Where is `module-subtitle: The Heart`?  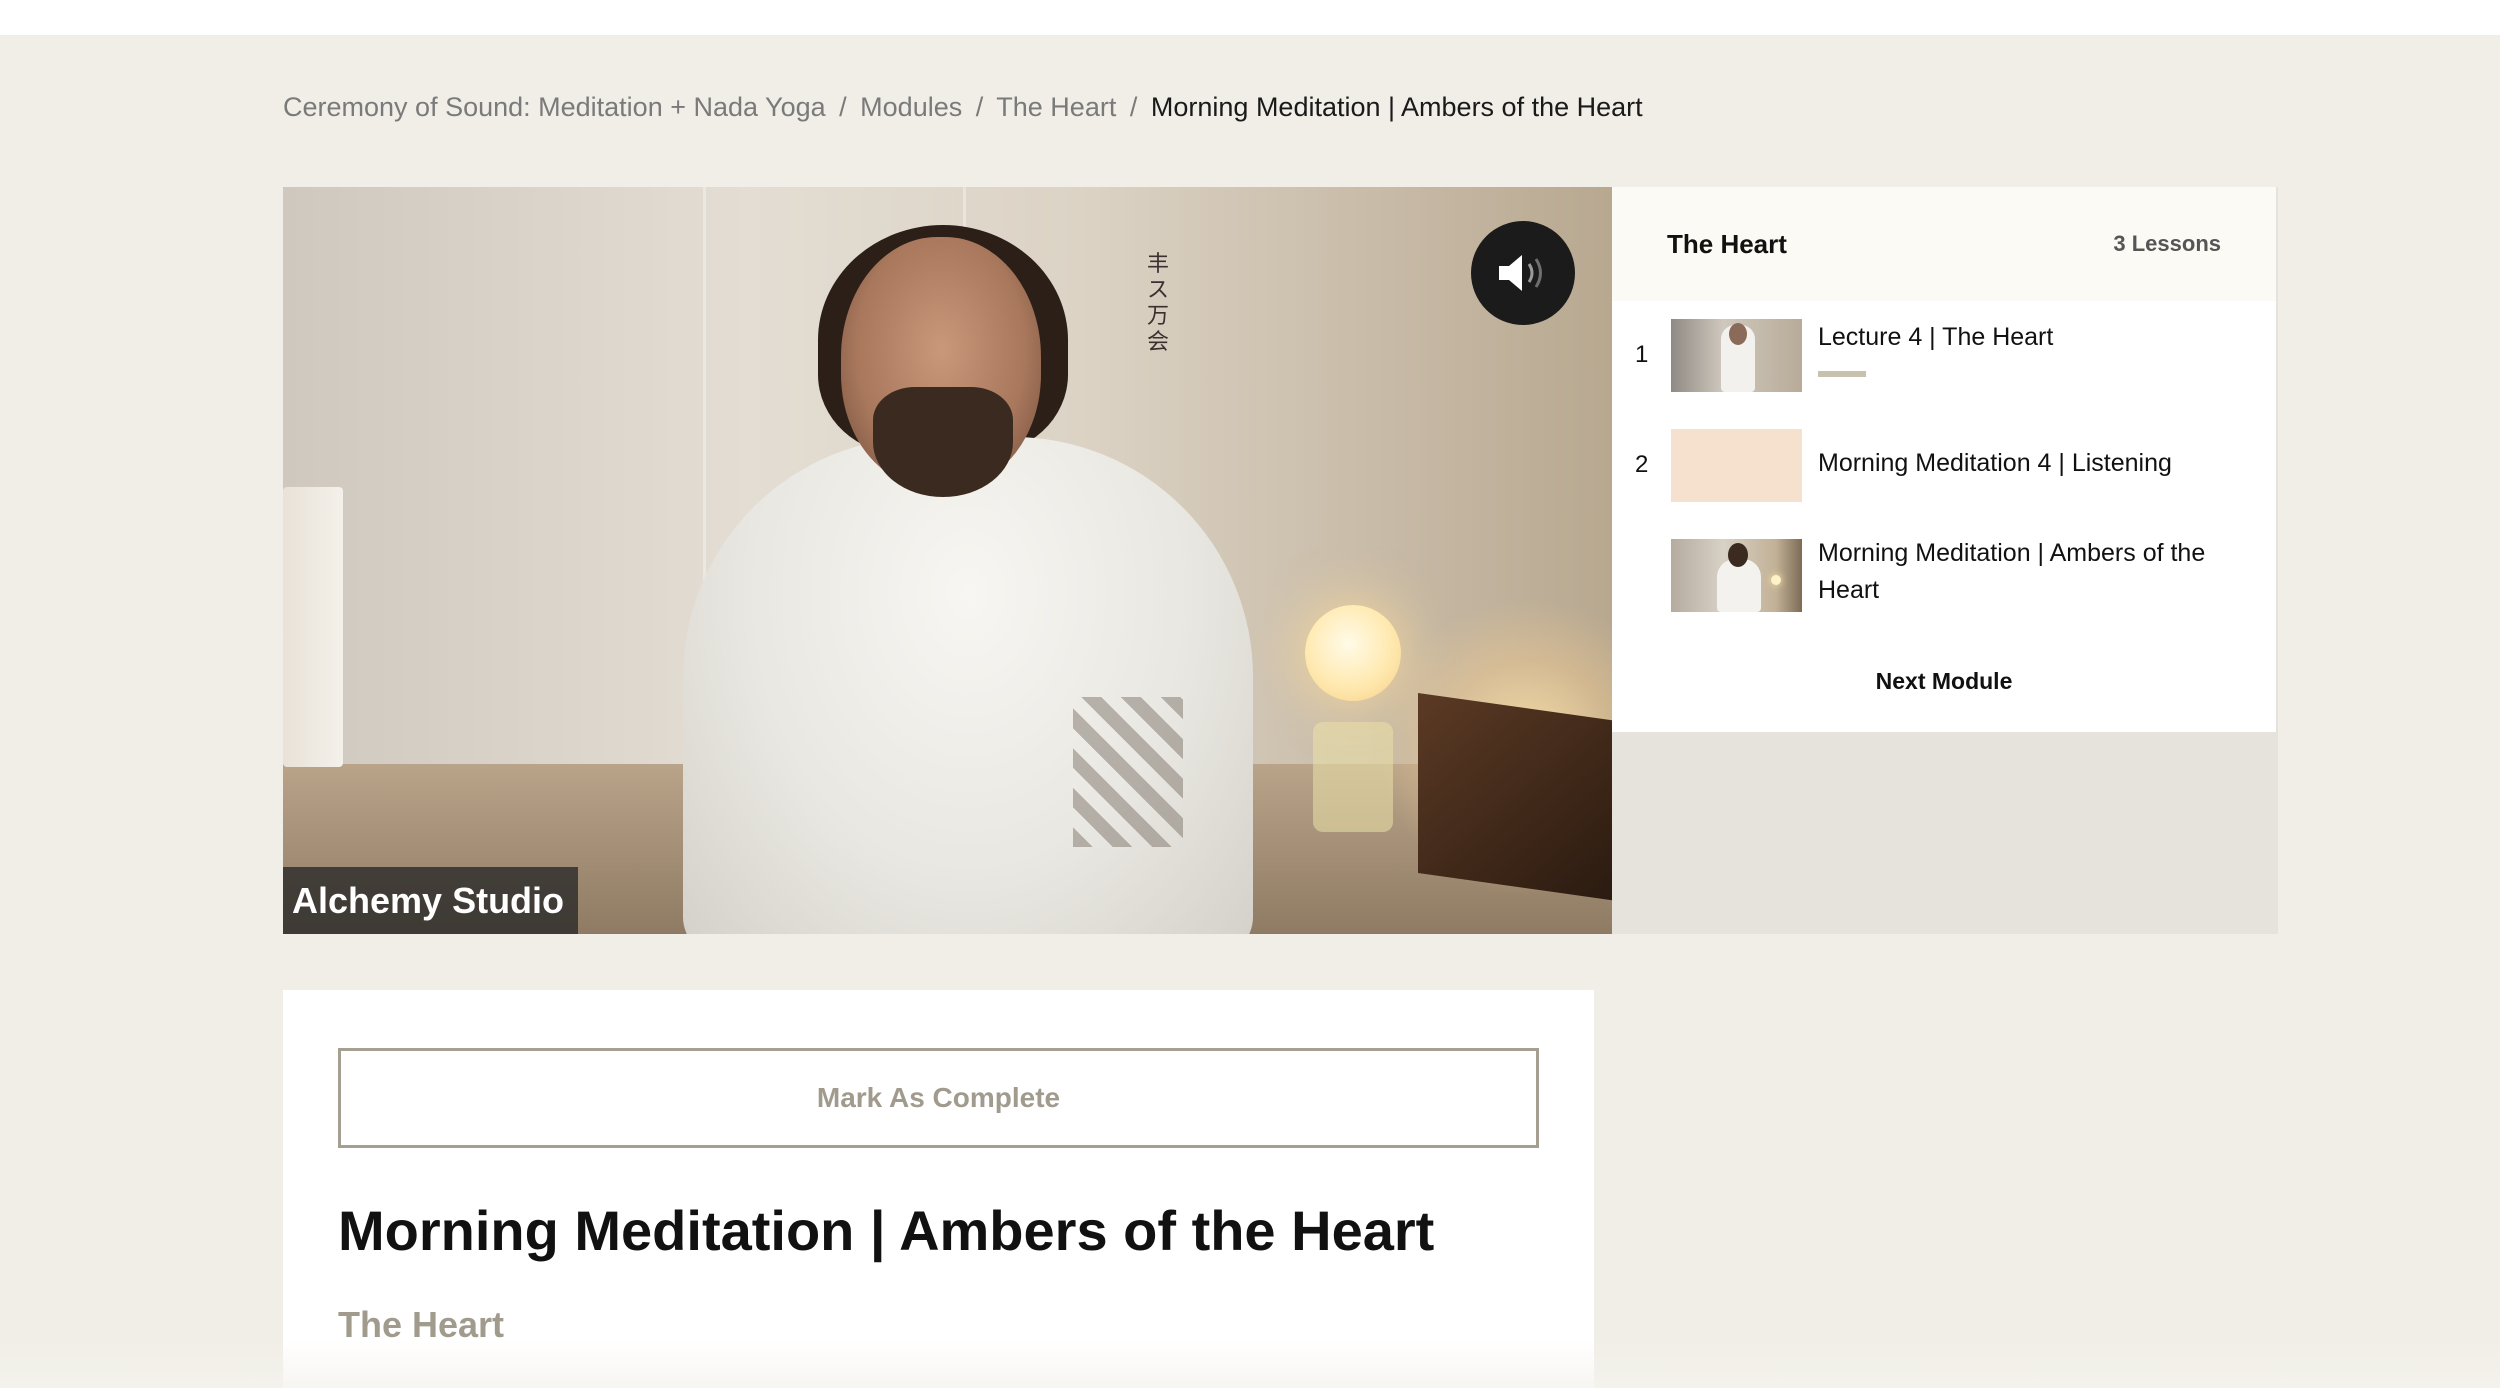
module-subtitle: The Heart is located at coordinates (421, 1324).